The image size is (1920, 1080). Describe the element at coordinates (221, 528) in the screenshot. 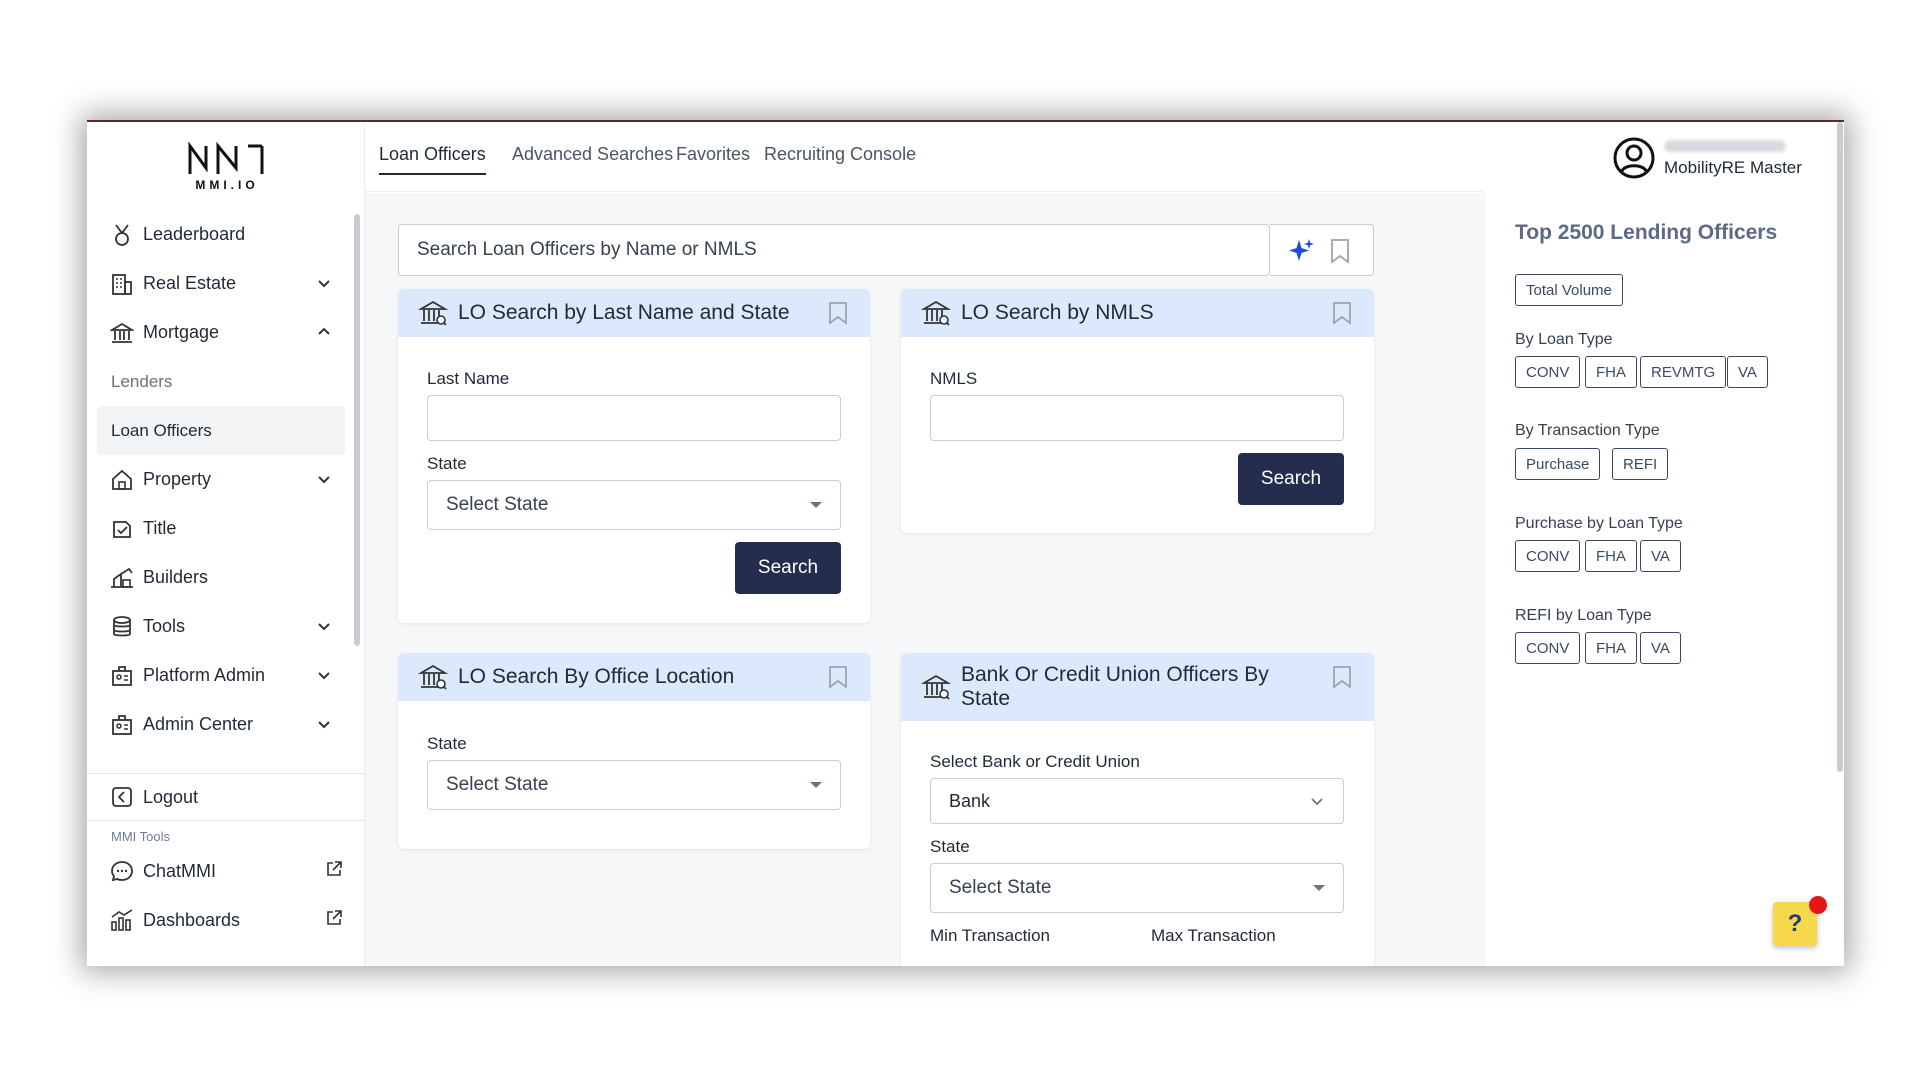

I see `sidebar-item-title: Title` at that location.